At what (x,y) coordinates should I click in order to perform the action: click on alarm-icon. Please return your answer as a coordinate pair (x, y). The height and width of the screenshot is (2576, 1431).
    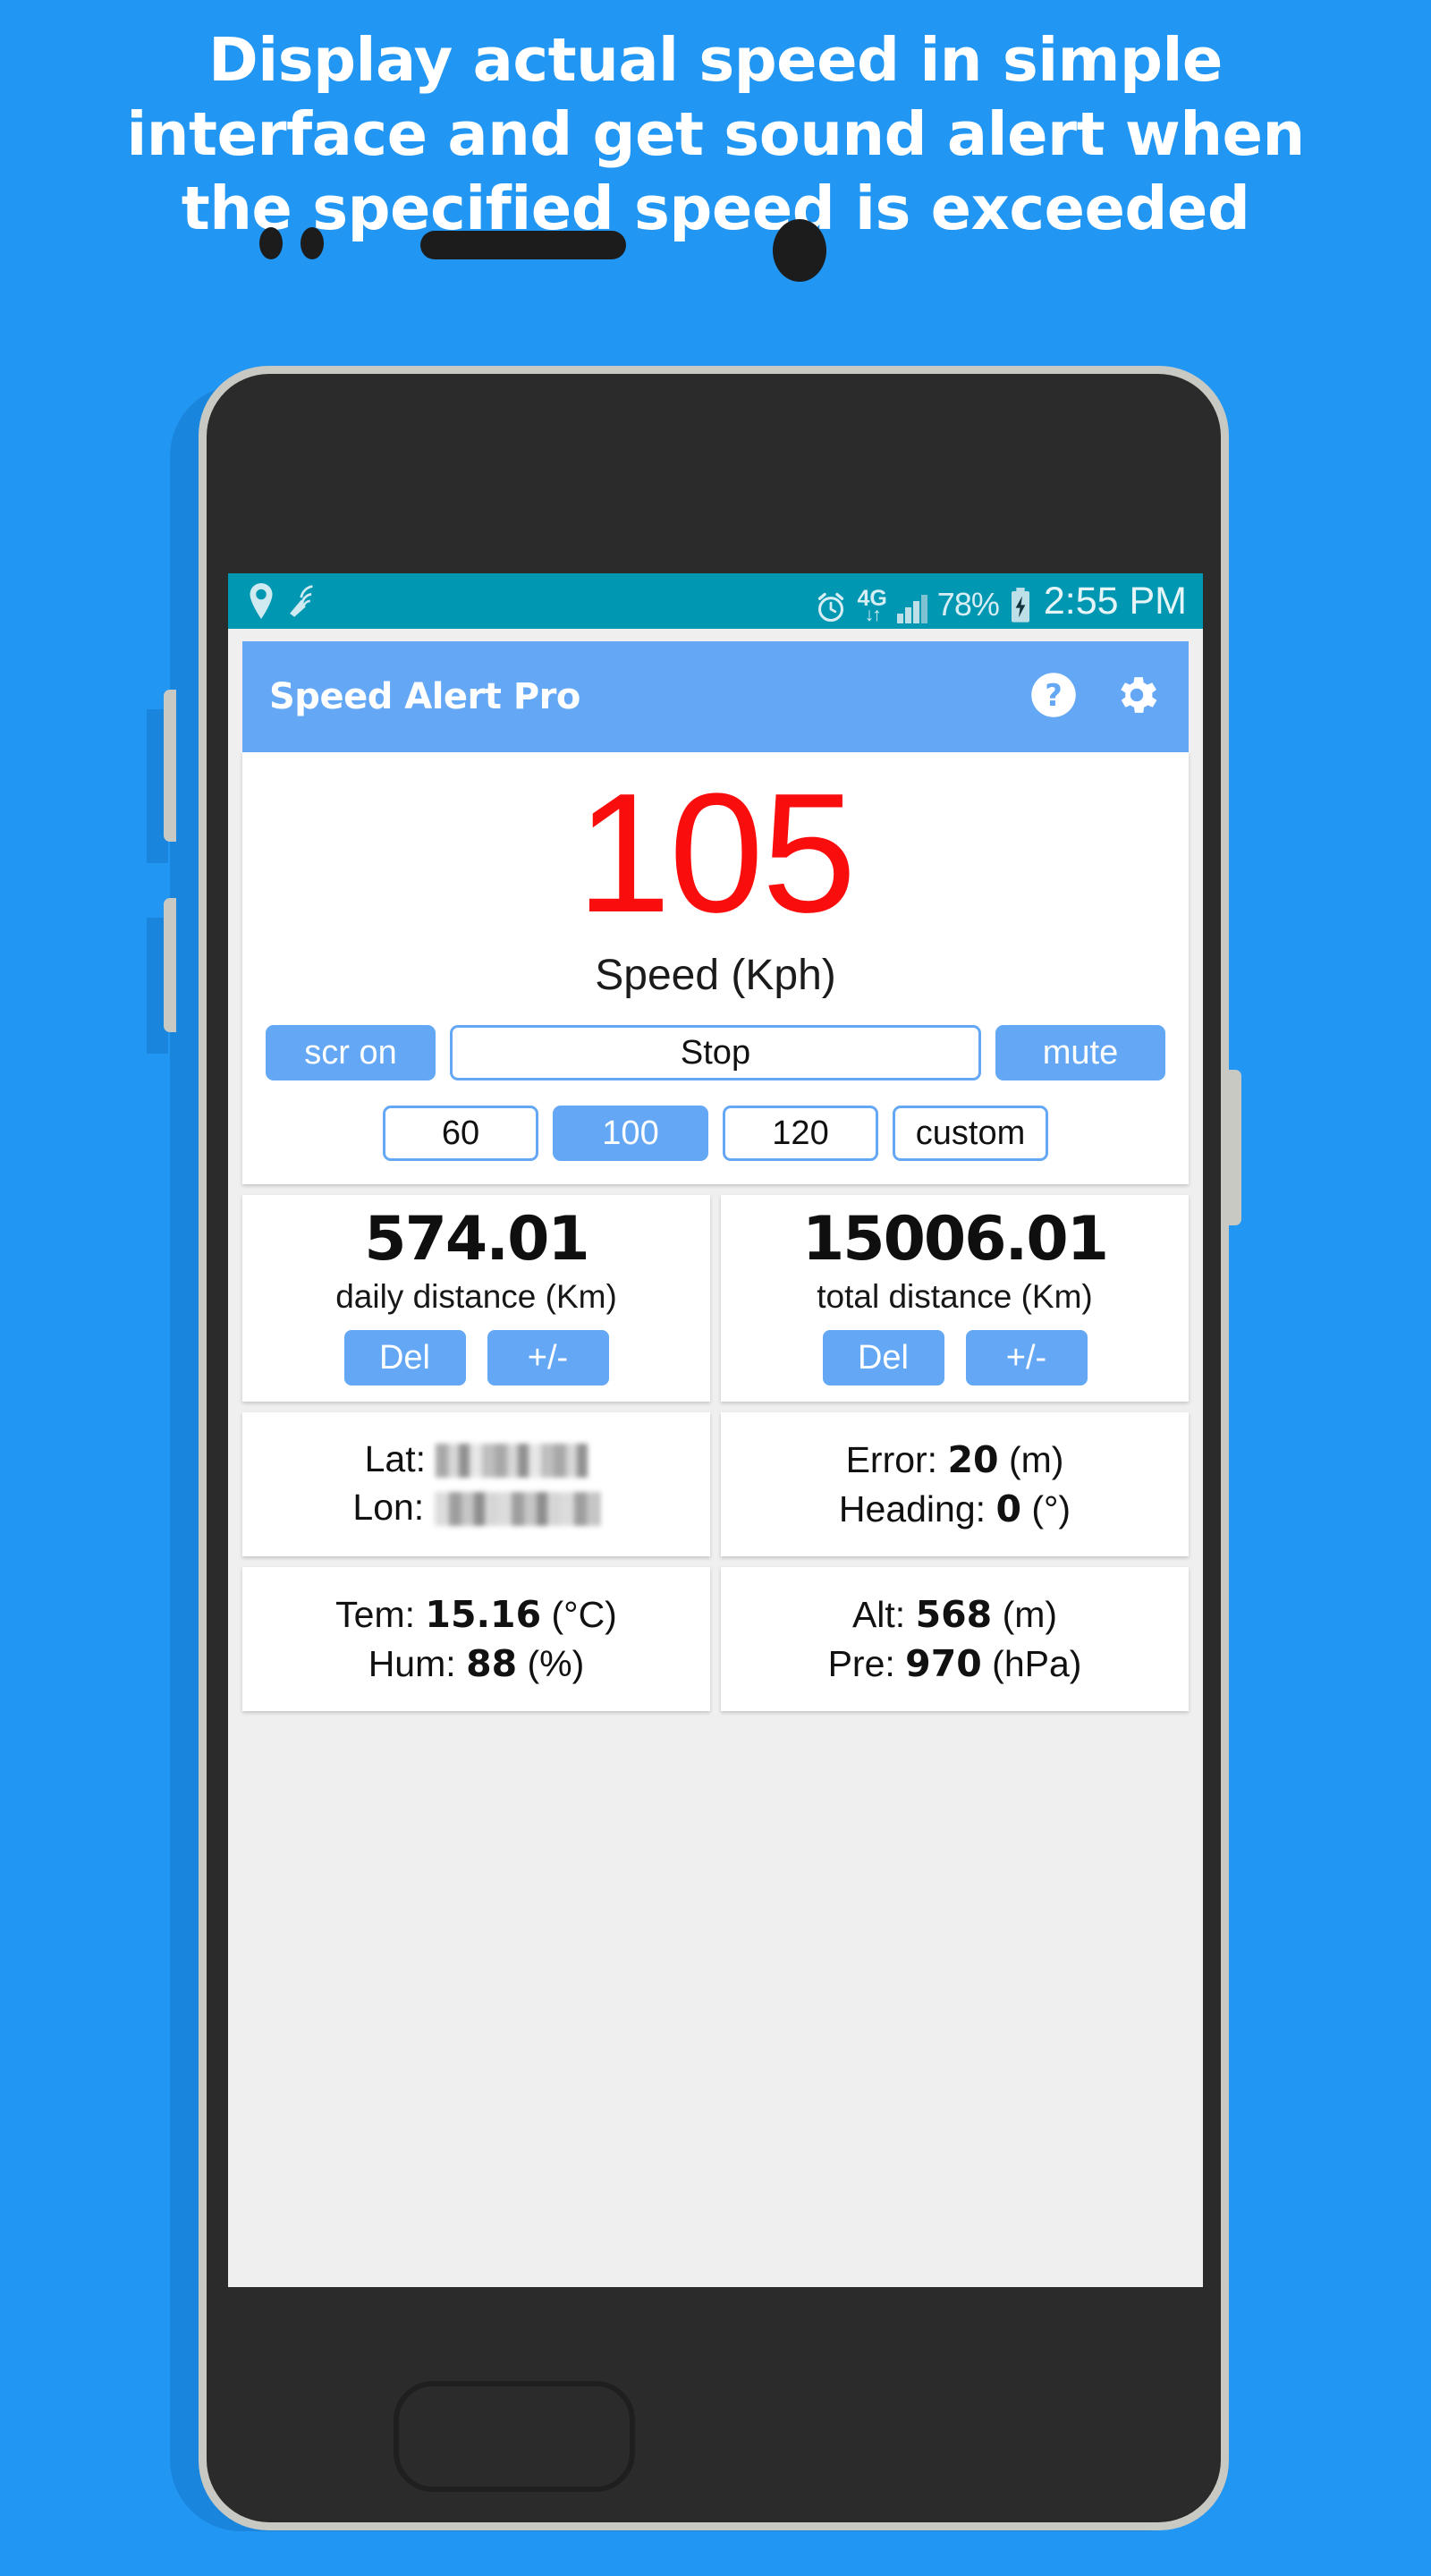
    Looking at the image, I should click on (831, 607).